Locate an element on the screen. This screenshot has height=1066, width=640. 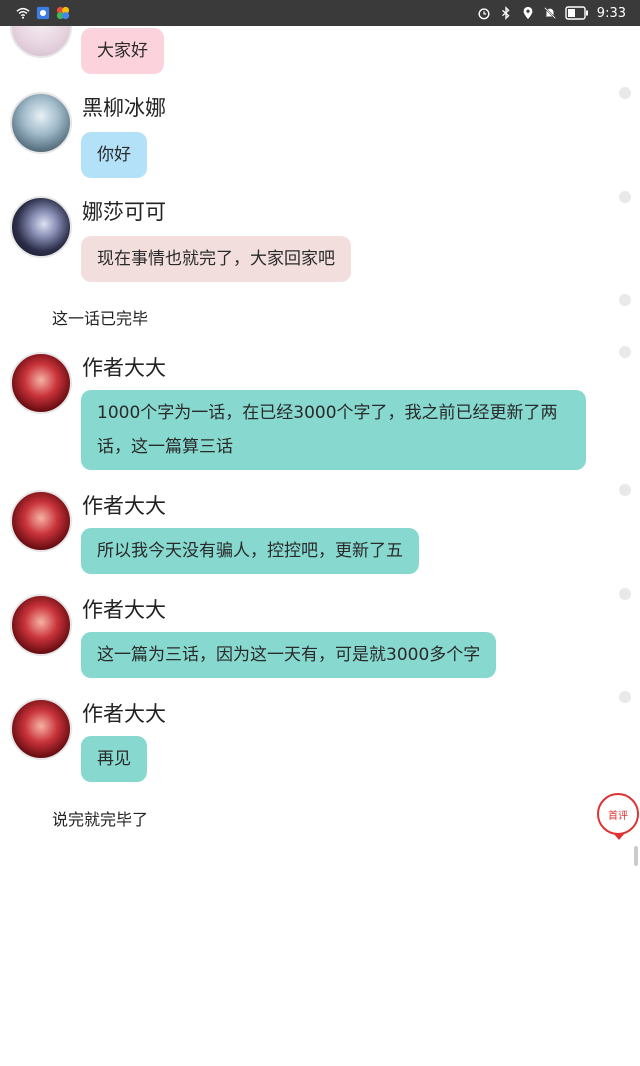
message-text: 1000个字为一话，在已经3000个字了，我之前已经更新了两话，这一篇算三话 is located at coordinates (327, 430).